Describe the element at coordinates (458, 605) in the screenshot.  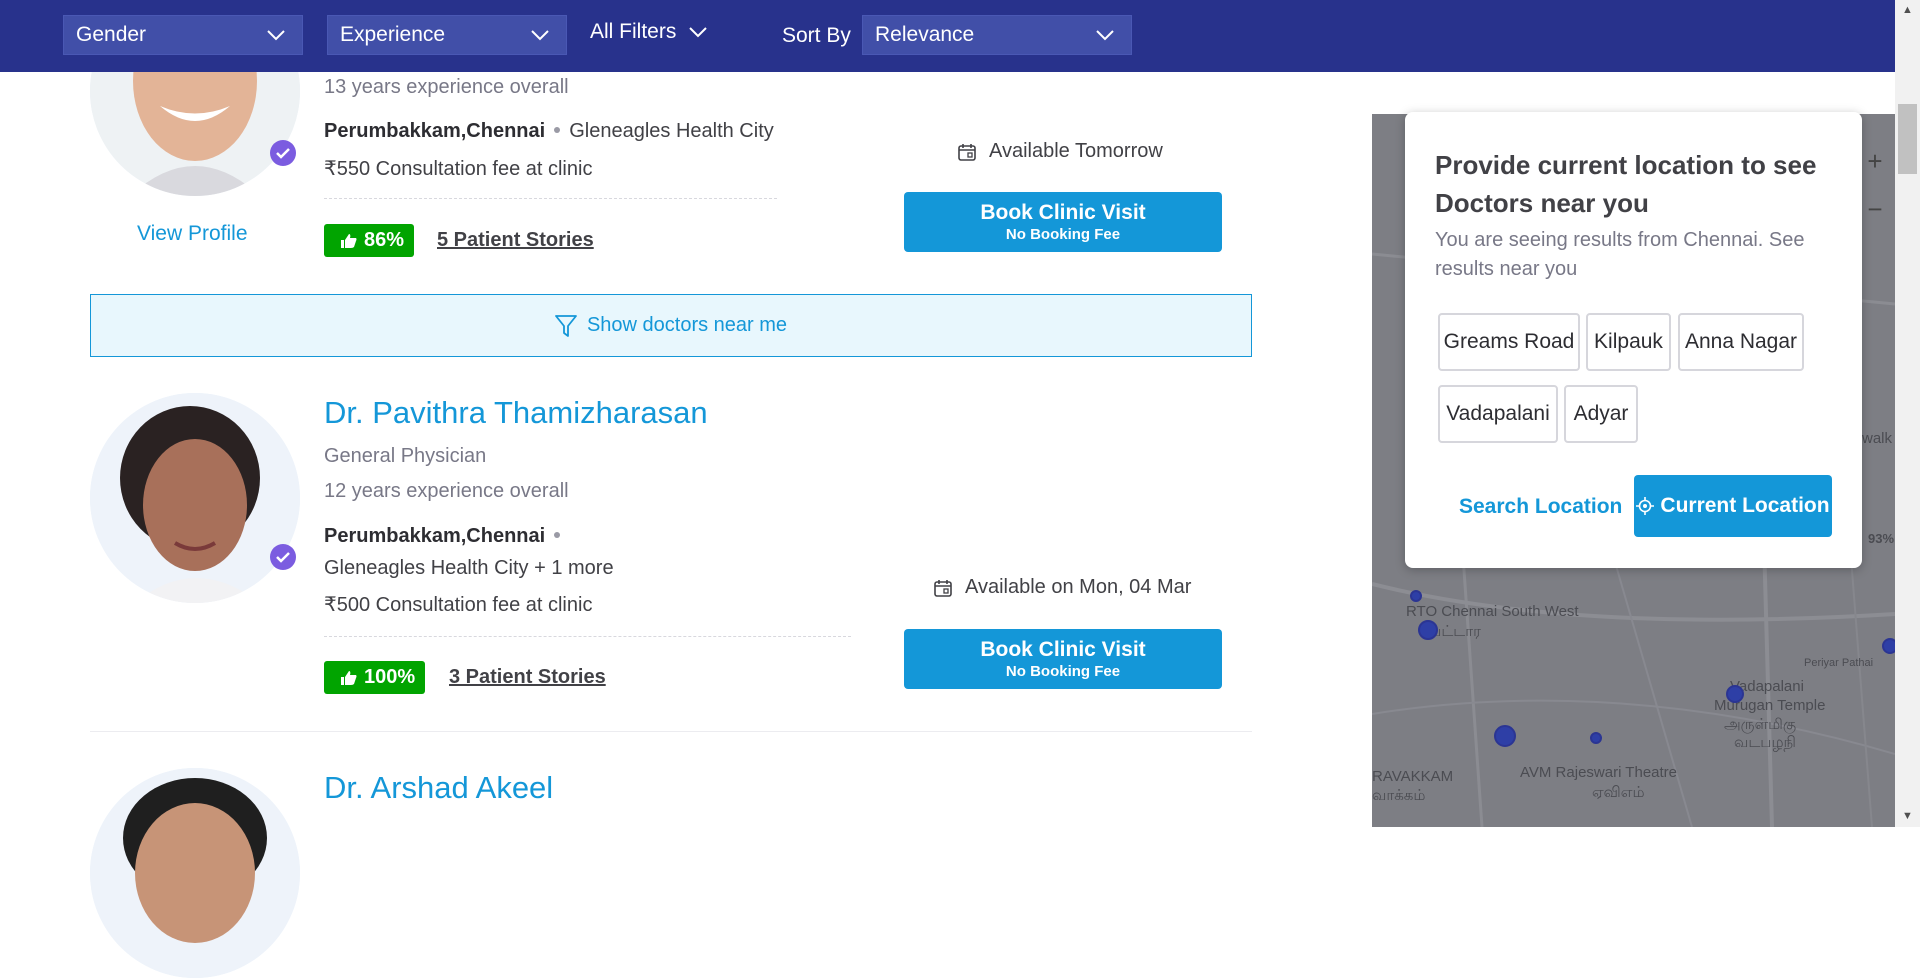
I see `consultation-fee: ₹500 Consultation fee at clinic` at that location.